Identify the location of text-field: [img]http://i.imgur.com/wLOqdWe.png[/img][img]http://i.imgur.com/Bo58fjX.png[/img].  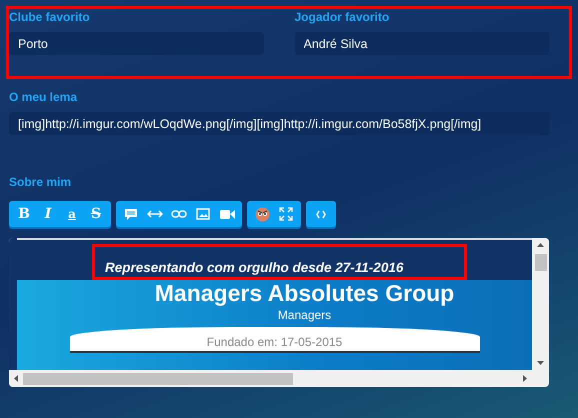
(279, 123).